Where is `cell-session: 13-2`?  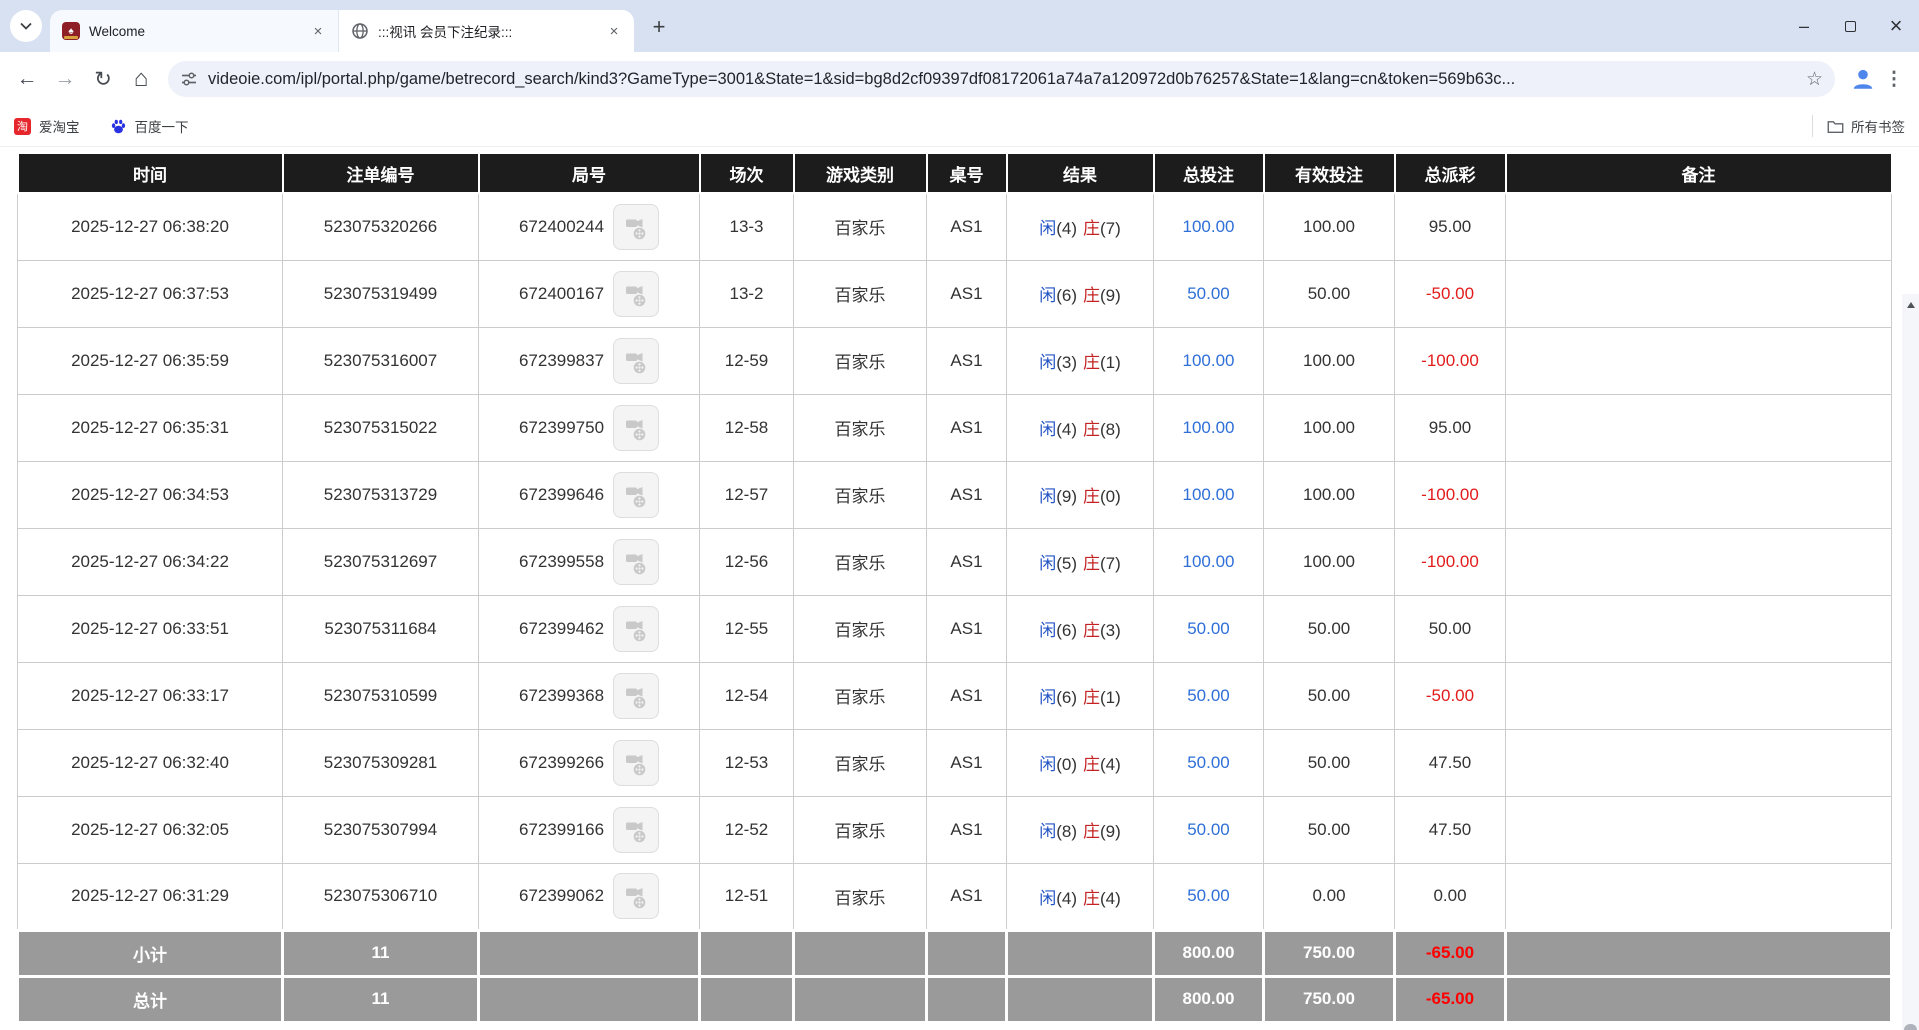
cell-session: 13-2 is located at coordinates (746, 293).